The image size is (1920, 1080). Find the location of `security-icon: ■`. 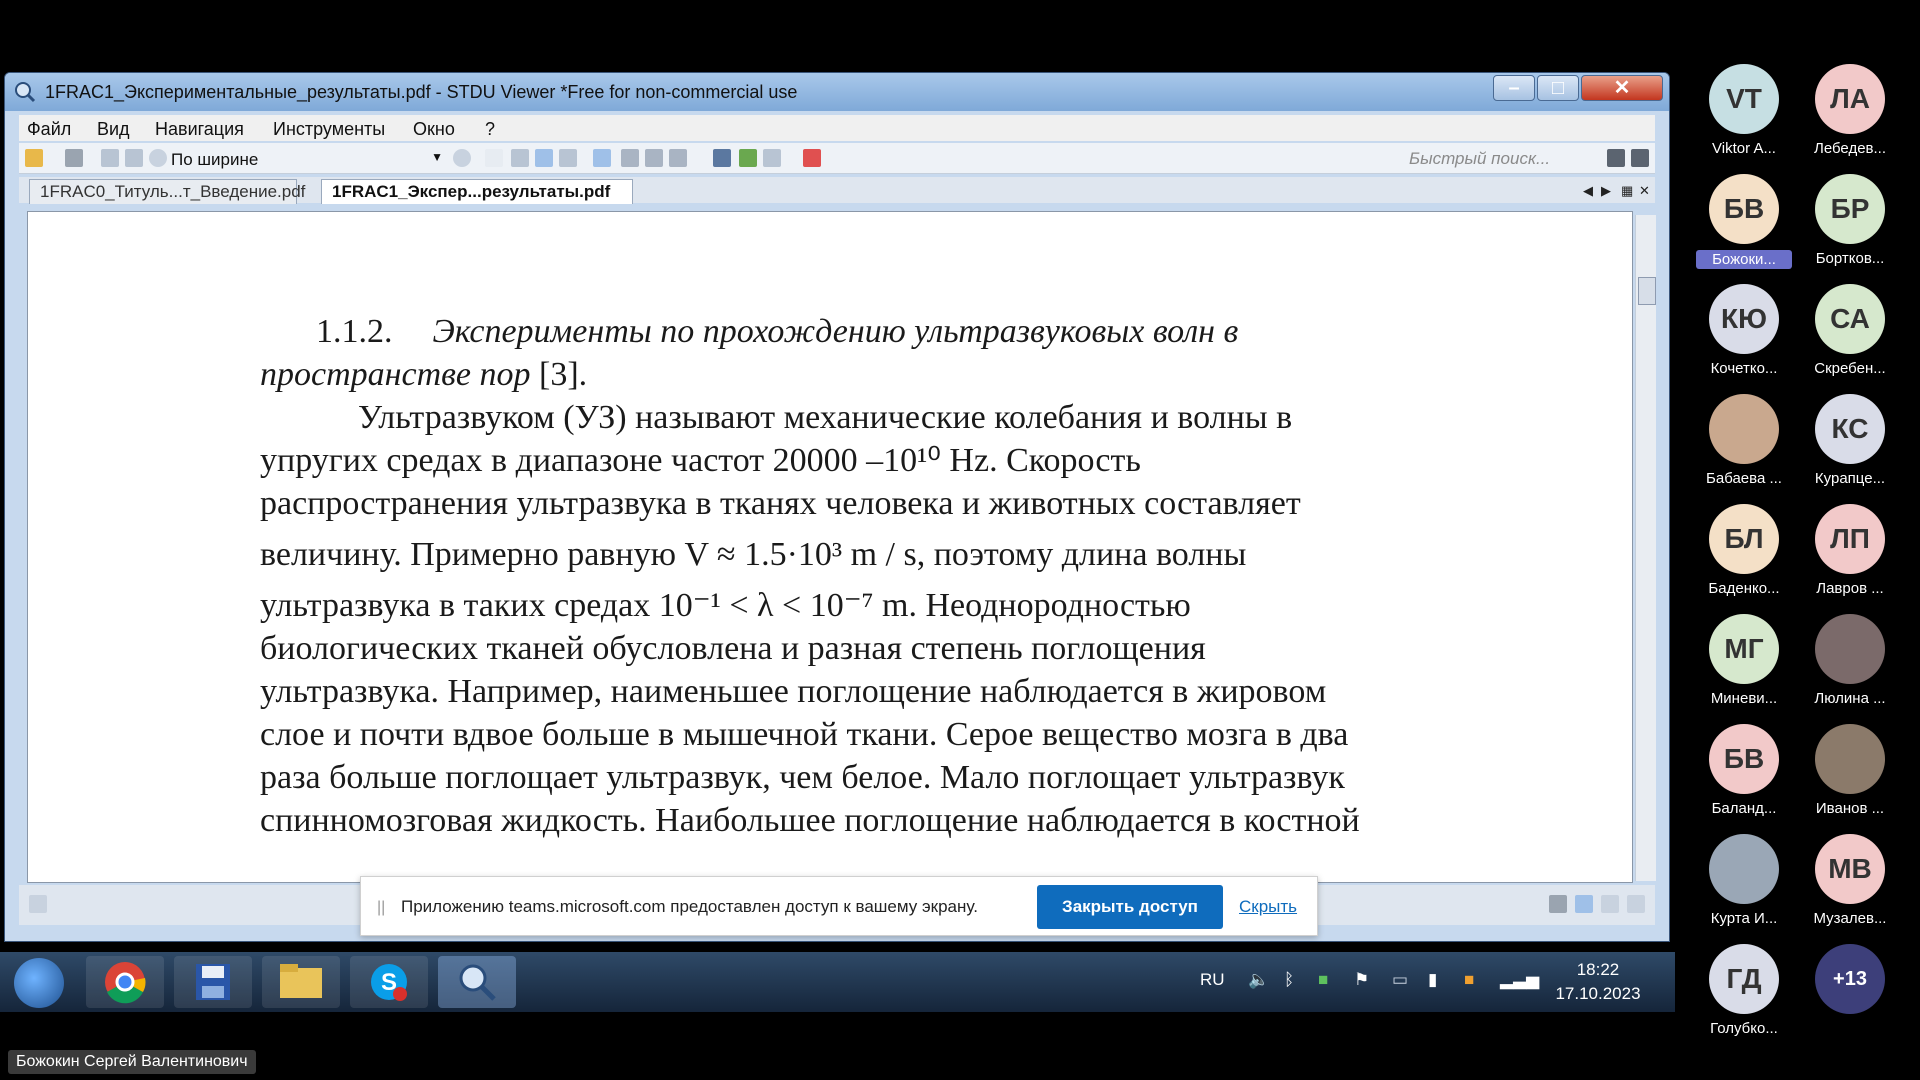

security-icon: ■ is located at coordinates (1323, 980).